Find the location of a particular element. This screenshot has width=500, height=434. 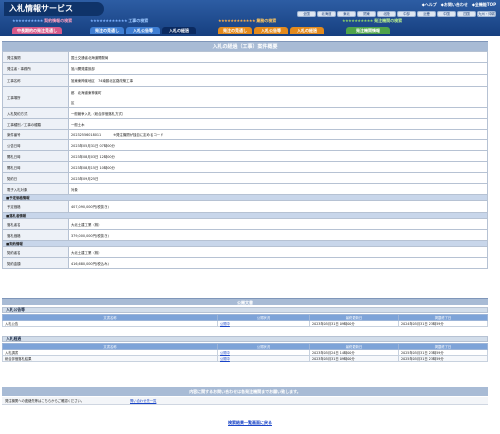

document-name: 入札公告 is located at coordinates (110, 323).